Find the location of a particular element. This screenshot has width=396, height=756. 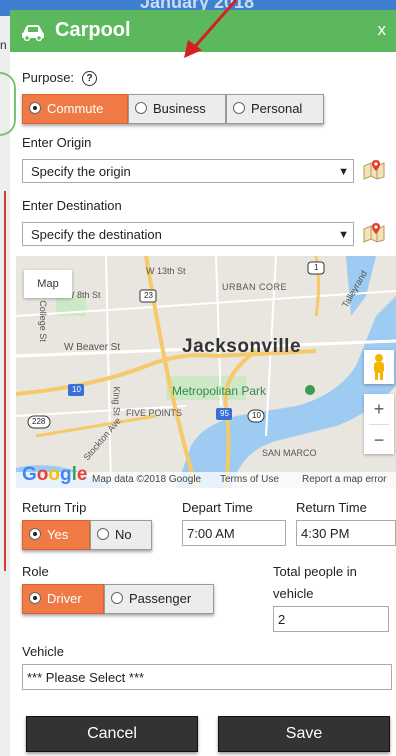

return-time-input: 4:30 PM is located at coordinates (346, 533).